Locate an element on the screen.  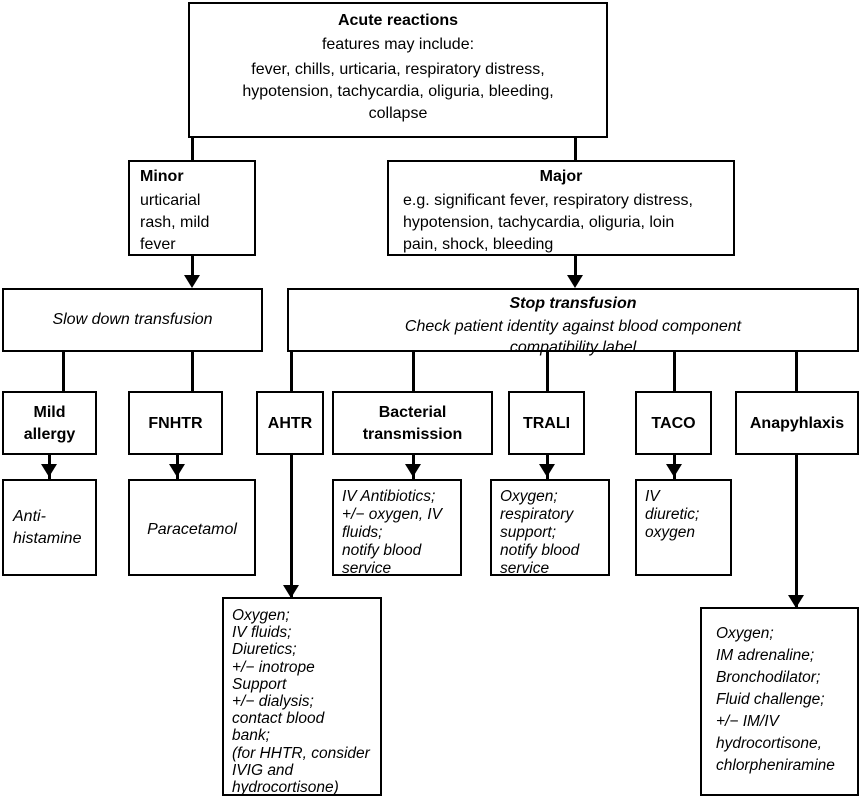
connector-slow-to-mild-allergy is located at coordinates (63, 371).